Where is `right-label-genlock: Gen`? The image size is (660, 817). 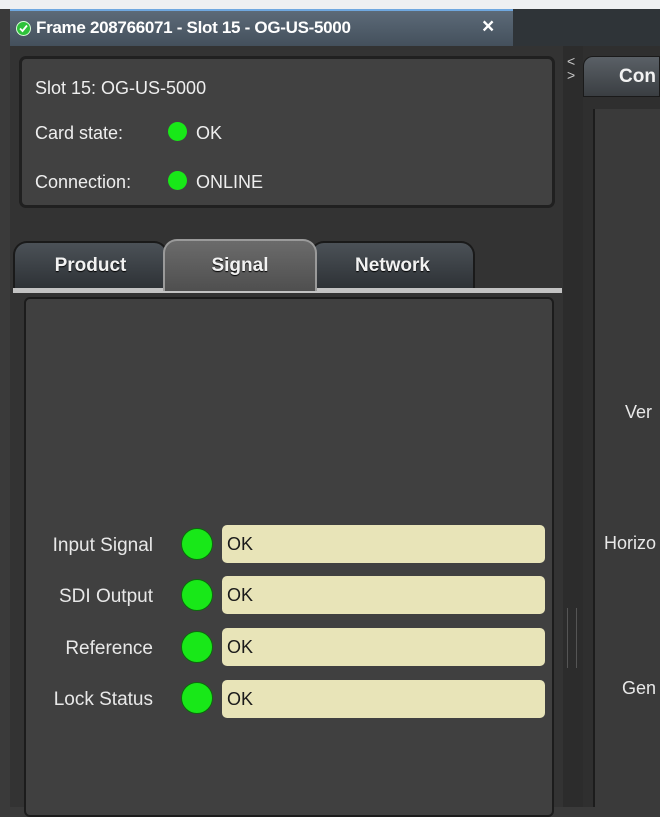 right-label-genlock: Gen is located at coordinates (639, 688).